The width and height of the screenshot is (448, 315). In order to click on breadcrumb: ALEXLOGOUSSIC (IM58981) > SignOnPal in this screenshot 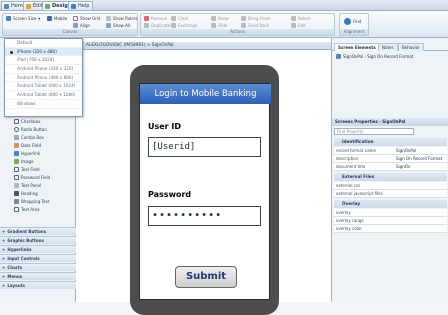, I will do `click(203, 46)`.